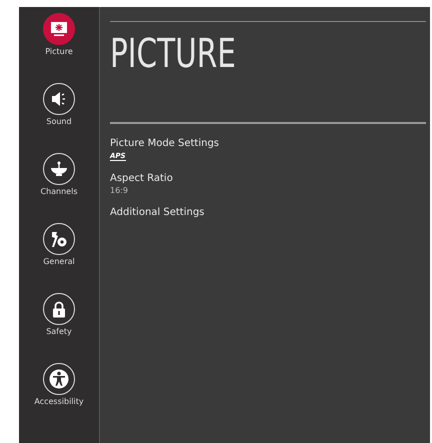 The width and height of the screenshot is (432, 443). I want to click on setting-value: 16:9, so click(119, 190).